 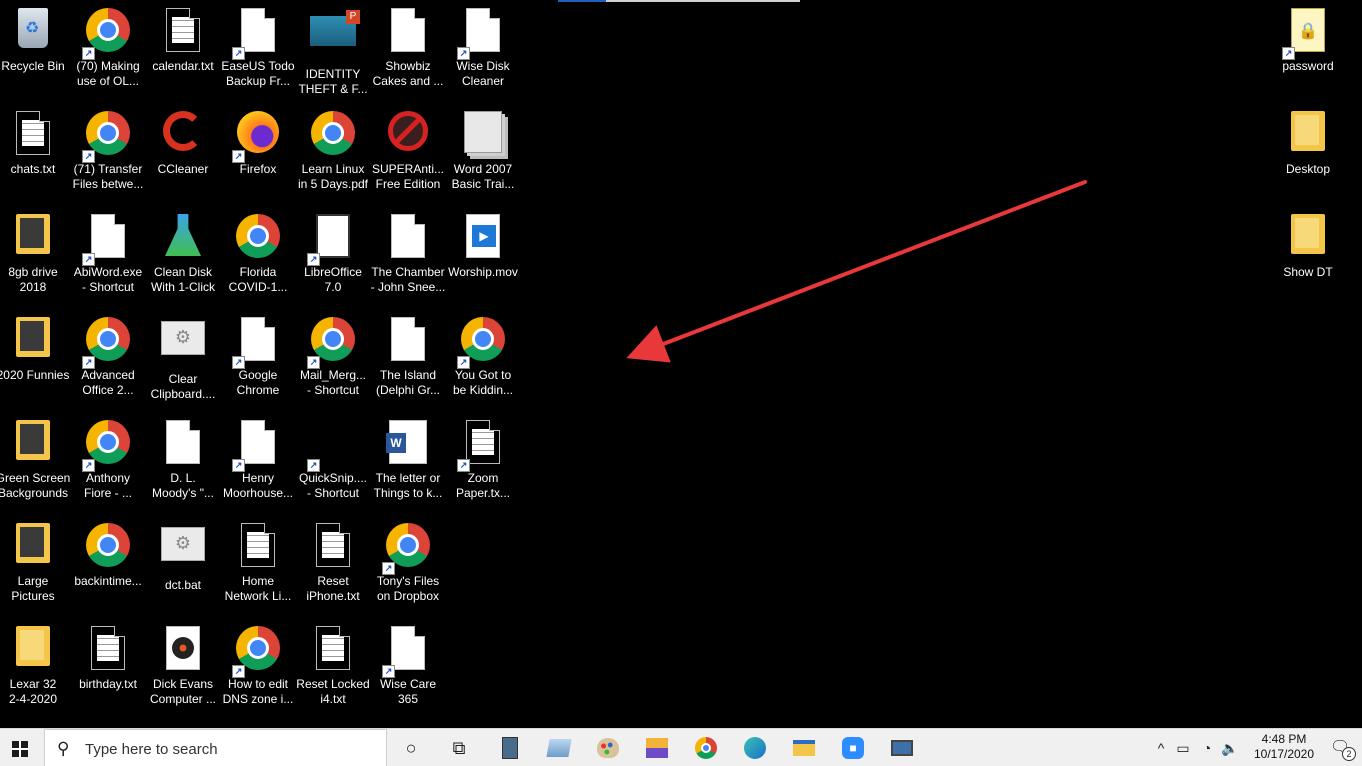 What do you see at coordinates (333, 176) in the screenshot?
I see `icon-label: Learn Linux in 5 Days.pdf` at bounding box center [333, 176].